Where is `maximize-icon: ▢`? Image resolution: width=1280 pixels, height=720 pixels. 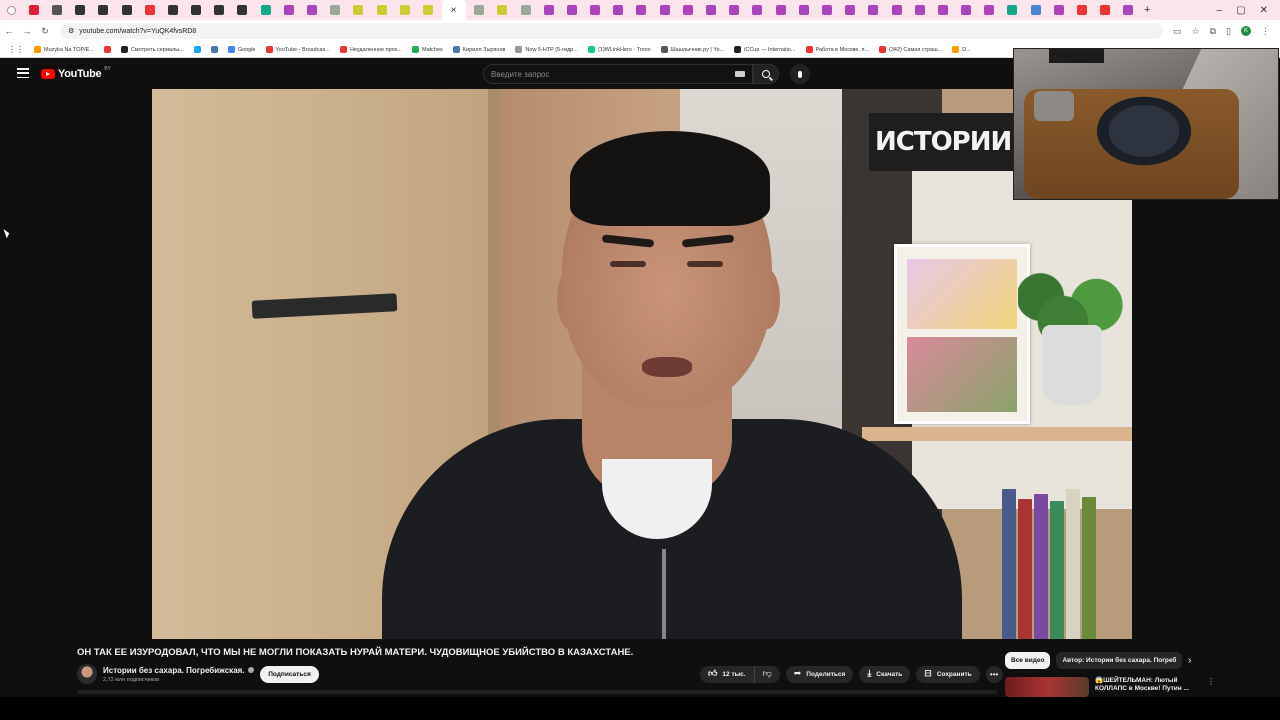 maximize-icon: ▢ is located at coordinates (1240, 10).